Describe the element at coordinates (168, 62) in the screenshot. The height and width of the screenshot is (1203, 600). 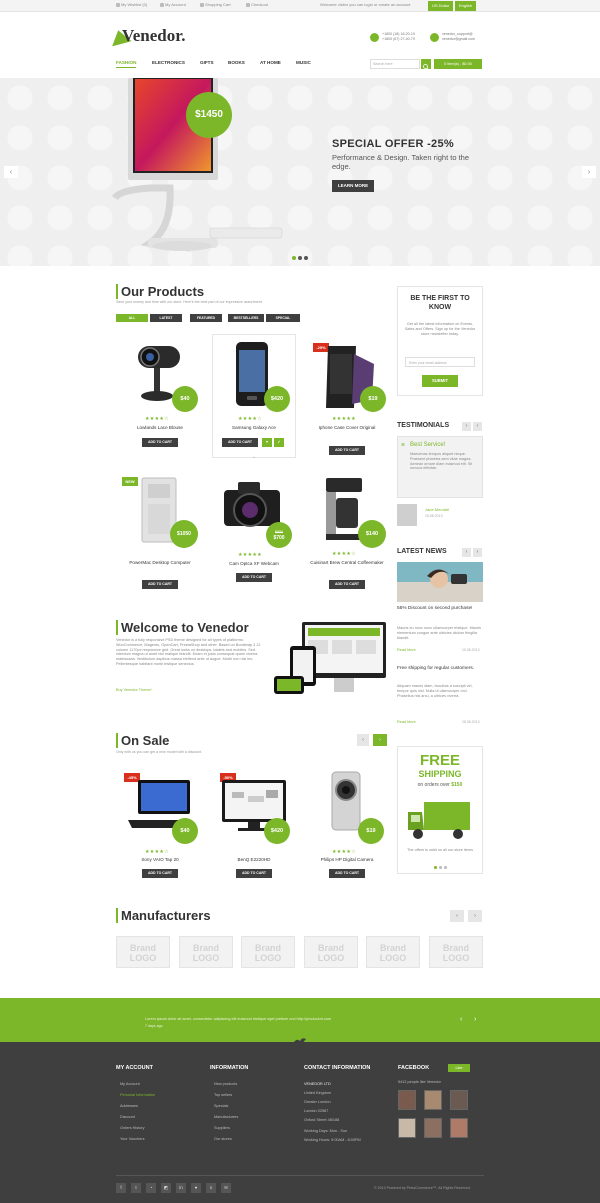
I see `nav-electronics: ELECTRONICS` at that location.